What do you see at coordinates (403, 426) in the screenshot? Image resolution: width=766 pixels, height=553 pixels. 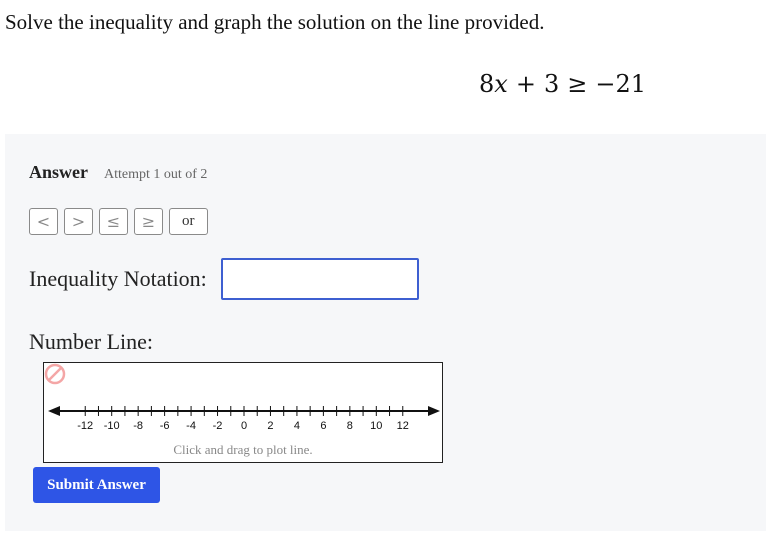 I see `number-line-tick-label: 12` at bounding box center [403, 426].